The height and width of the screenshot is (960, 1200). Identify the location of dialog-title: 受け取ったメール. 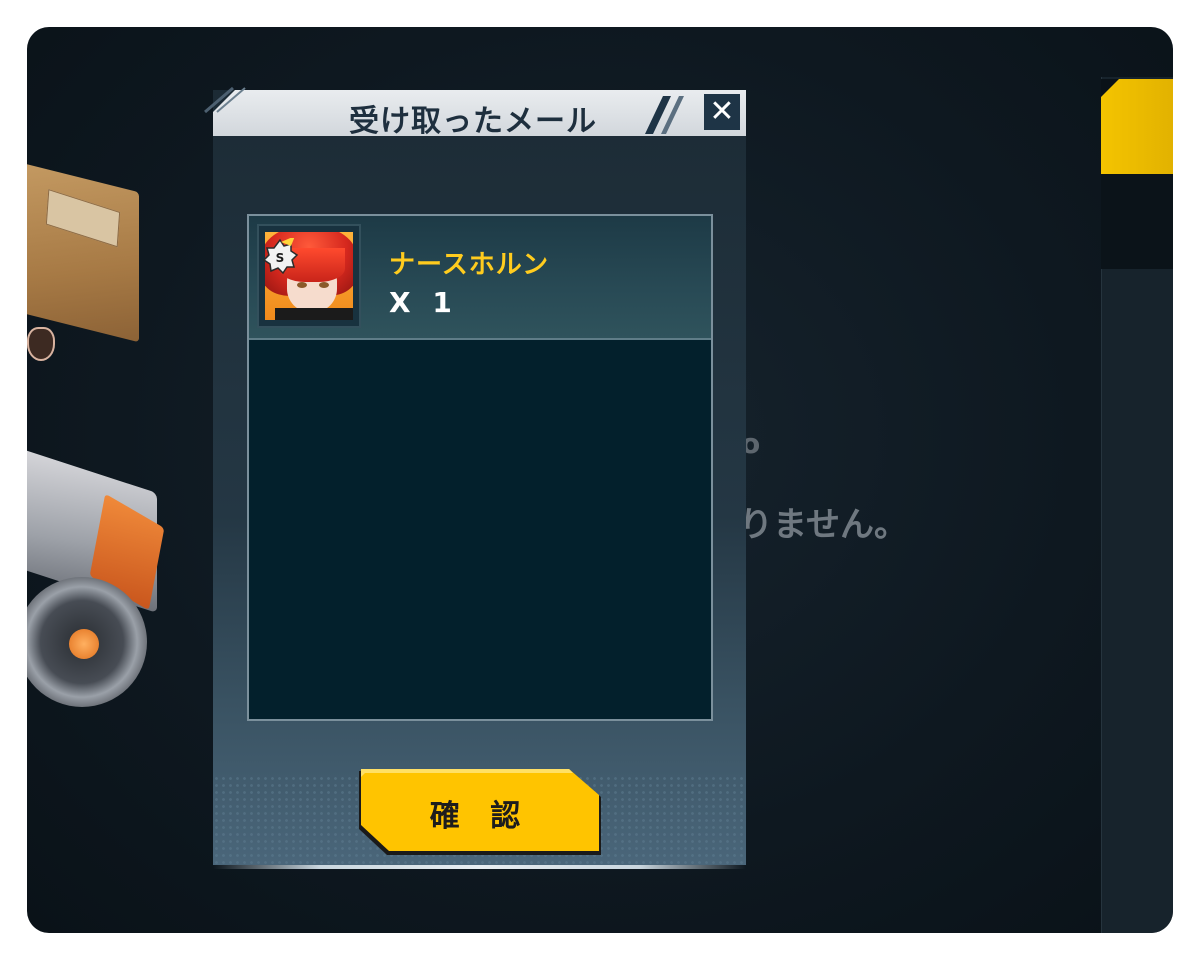
(473, 121).